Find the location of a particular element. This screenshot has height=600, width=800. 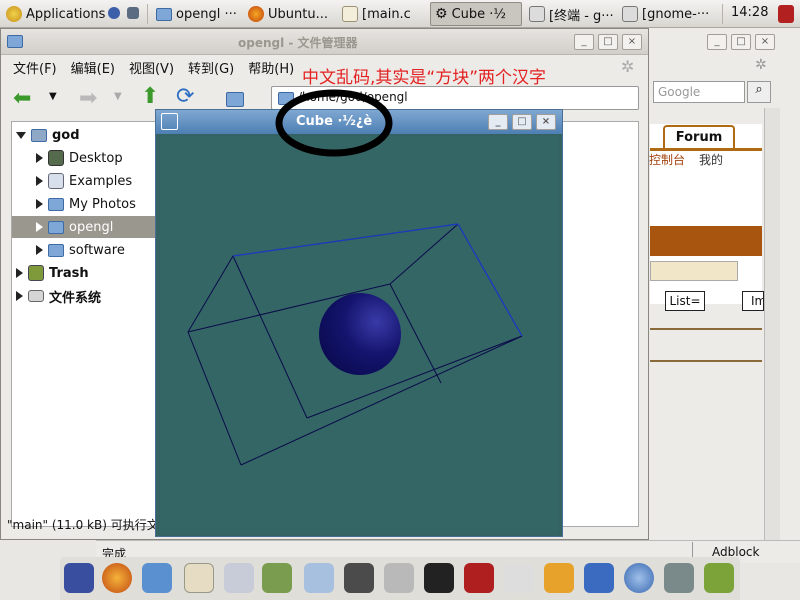

reload-icon: ⟳ is located at coordinates (185, 96).